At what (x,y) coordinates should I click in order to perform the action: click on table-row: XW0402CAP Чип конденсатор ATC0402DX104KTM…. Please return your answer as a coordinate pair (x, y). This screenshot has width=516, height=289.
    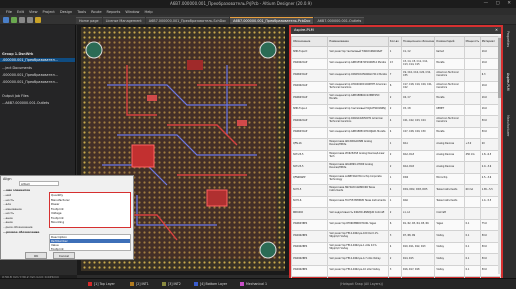
    Looking at the image, I should click on (396, 86).